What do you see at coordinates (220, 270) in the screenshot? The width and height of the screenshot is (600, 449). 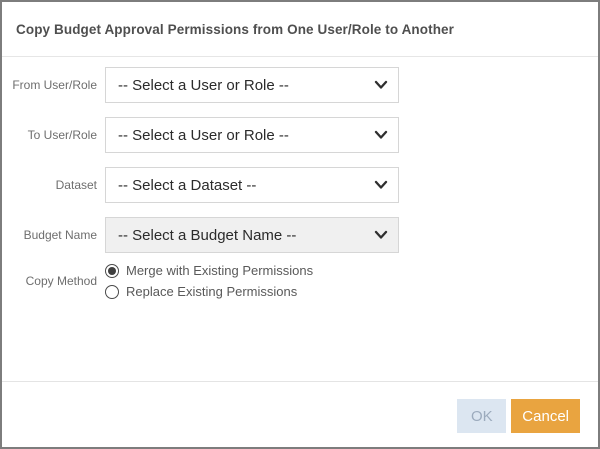 I see `merge-permissions-label: Merge with Existing Permissions` at bounding box center [220, 270].